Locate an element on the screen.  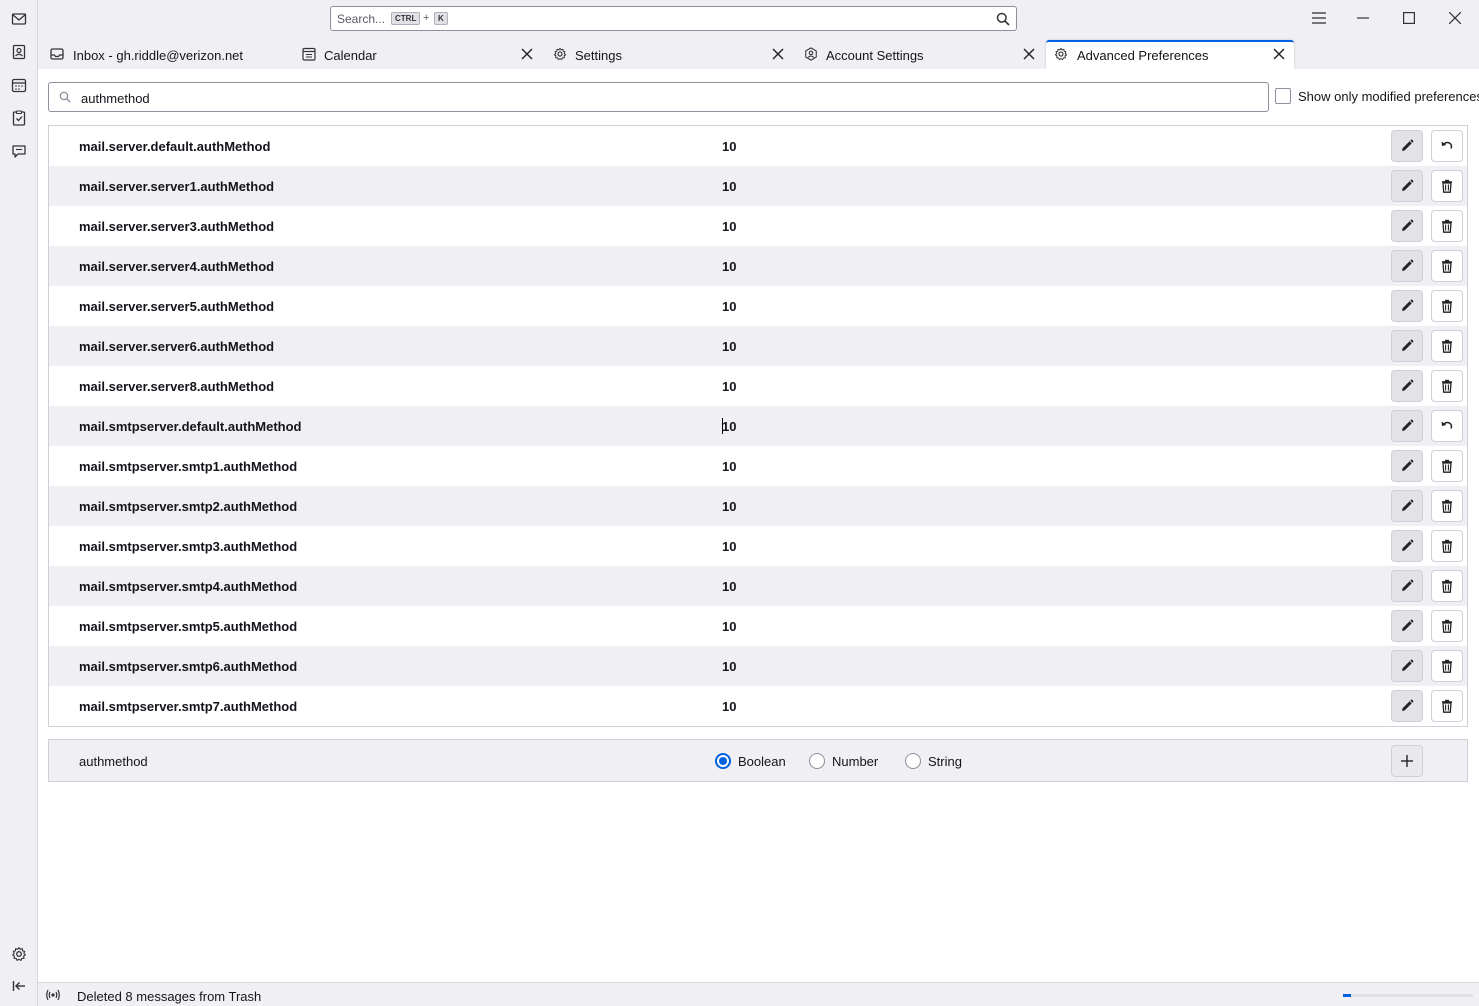
tab-settings: Settings is located at coordinates (669, 54).